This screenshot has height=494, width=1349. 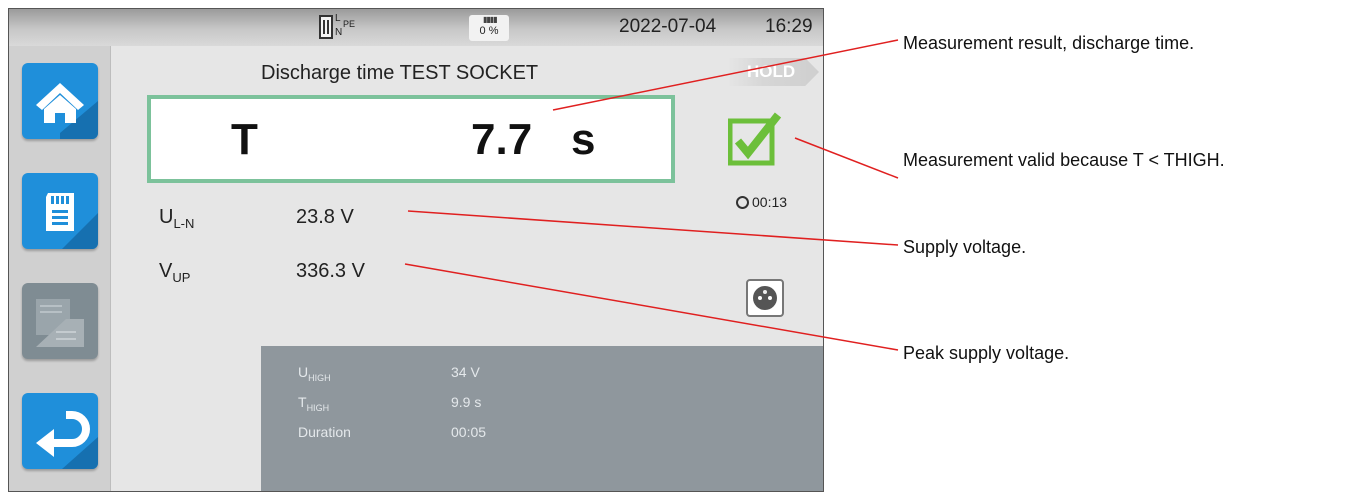 What do you see at coordinates (653, 228) in the screenshot?
I see `callout-line-supply` at bounding box center [653, 228].